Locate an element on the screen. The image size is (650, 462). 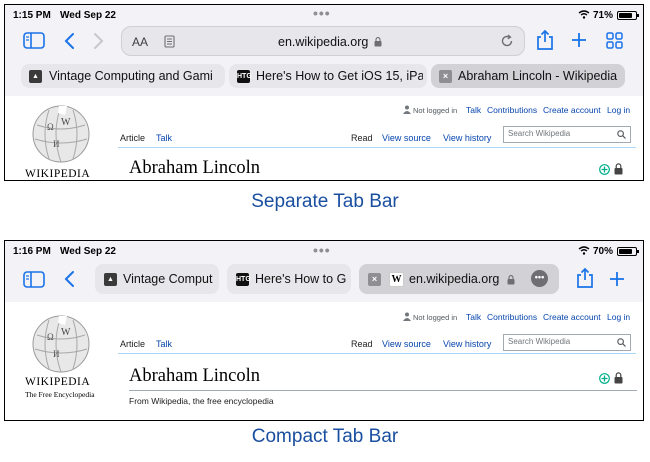
htg-favicon-icon: HTG is located at coordinates (244, 76).